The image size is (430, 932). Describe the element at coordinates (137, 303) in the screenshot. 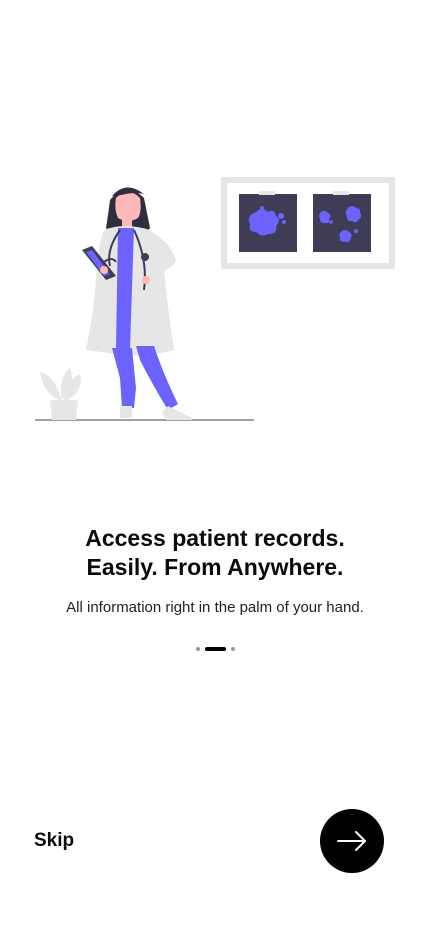

I see `doctor-figure` at that location.